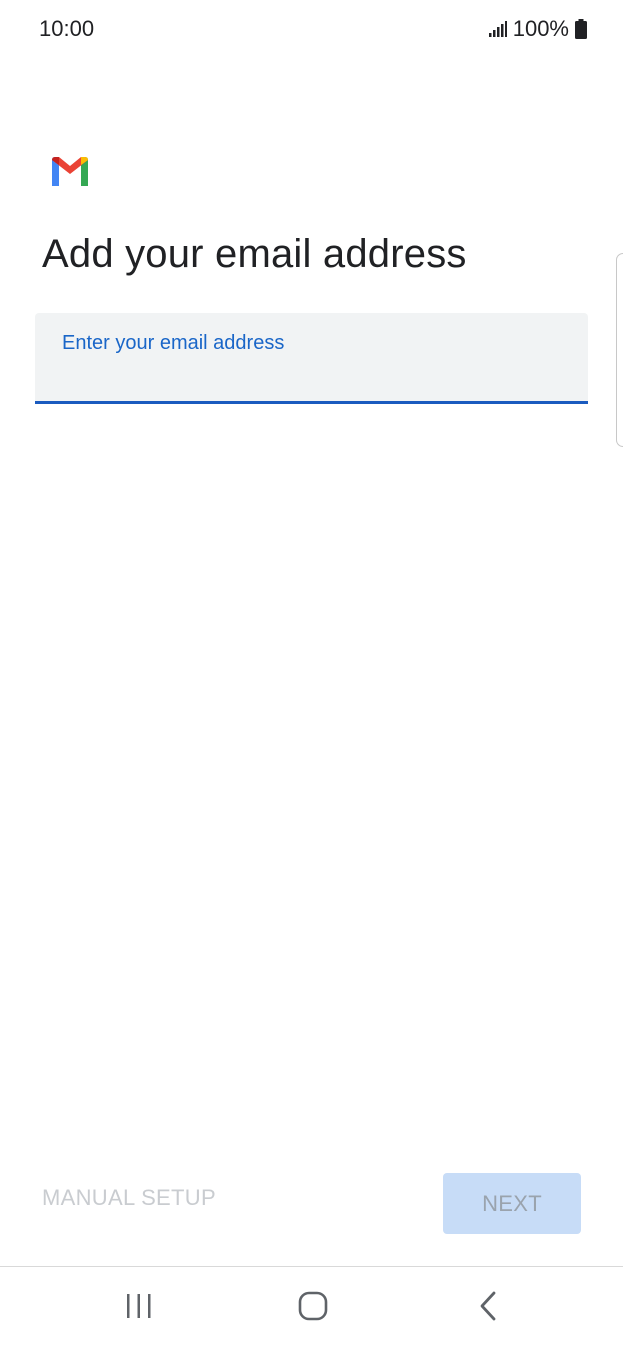 The height and width of the screenshot is (1349, 623). I want to click on recent-apps-button, so click(139, 1308).